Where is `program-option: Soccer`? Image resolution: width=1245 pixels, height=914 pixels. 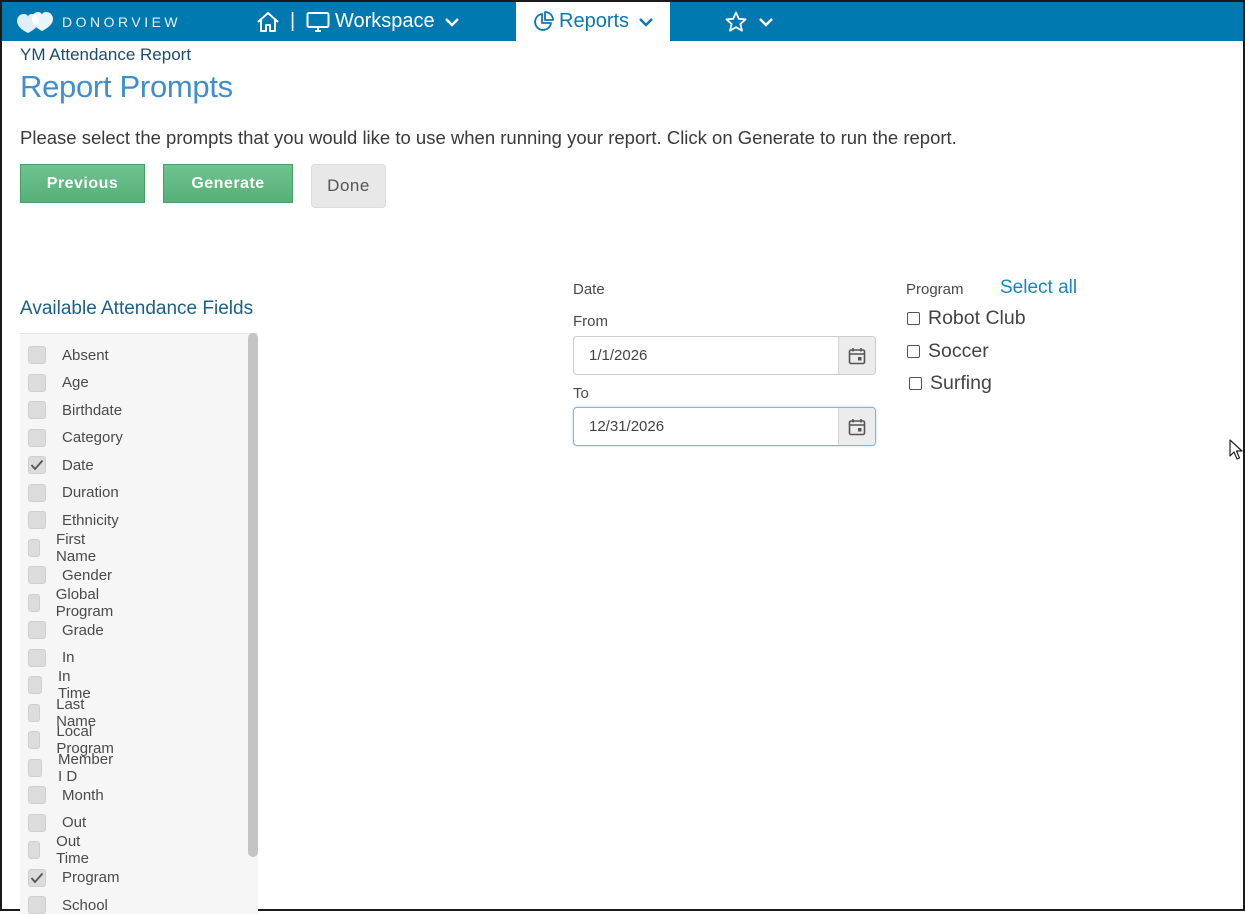
program-option: Soccer is located at coordinates (948, 351).